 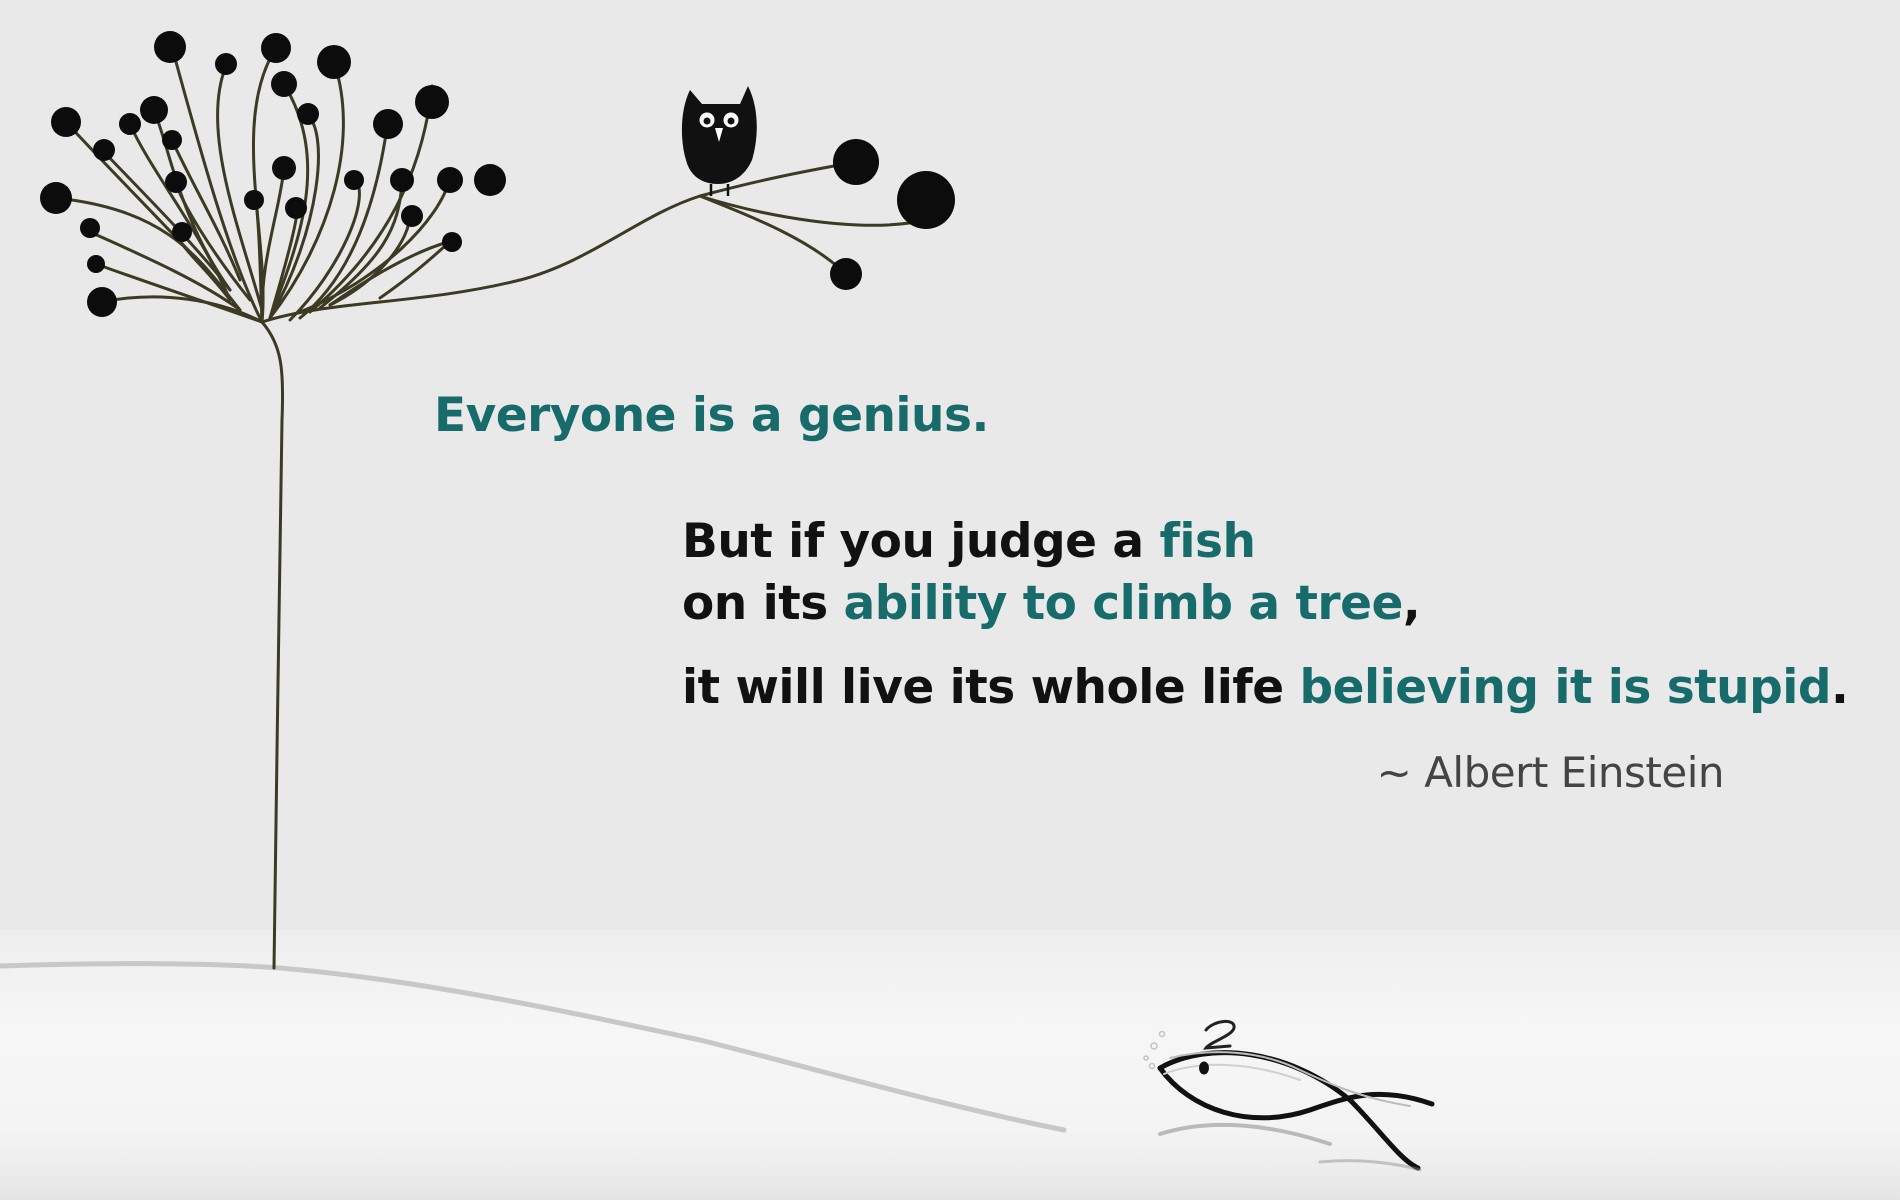 I want to click on owl-icon, so click(x=719, y=141).